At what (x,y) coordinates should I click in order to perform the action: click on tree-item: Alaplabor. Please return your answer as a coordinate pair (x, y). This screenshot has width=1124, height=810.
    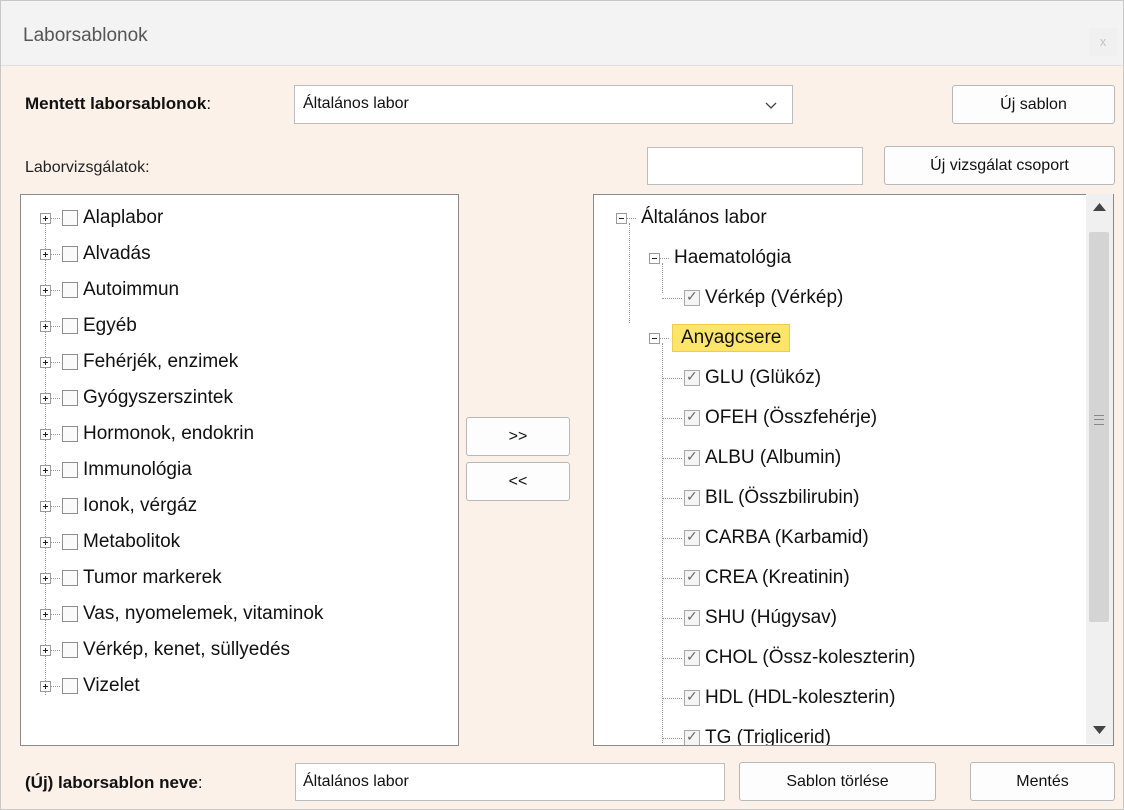
    Looking at the image, I should click on (101, 218).